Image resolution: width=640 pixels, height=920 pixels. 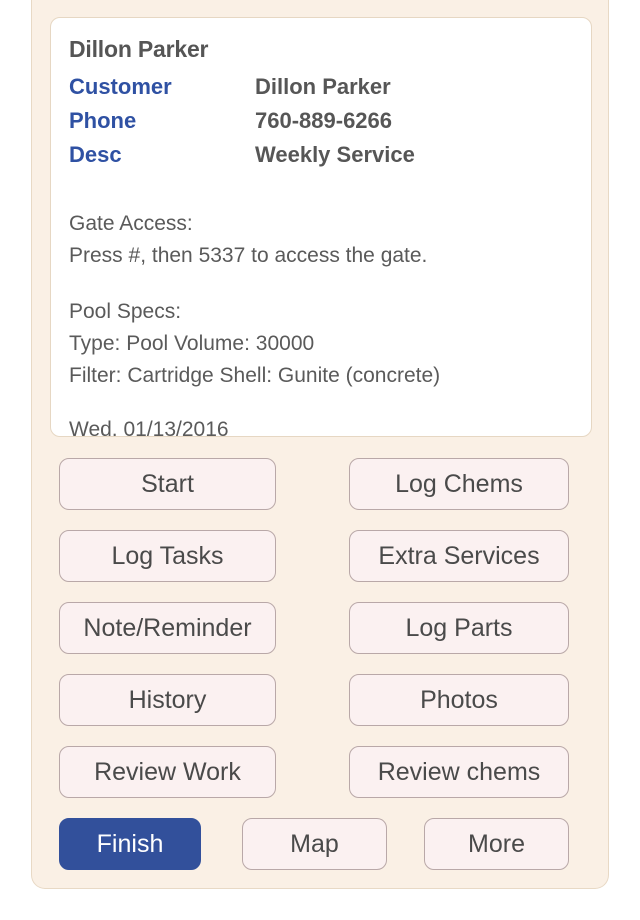 I want to click on finish-button: Finish, so click(x=130, y=844).